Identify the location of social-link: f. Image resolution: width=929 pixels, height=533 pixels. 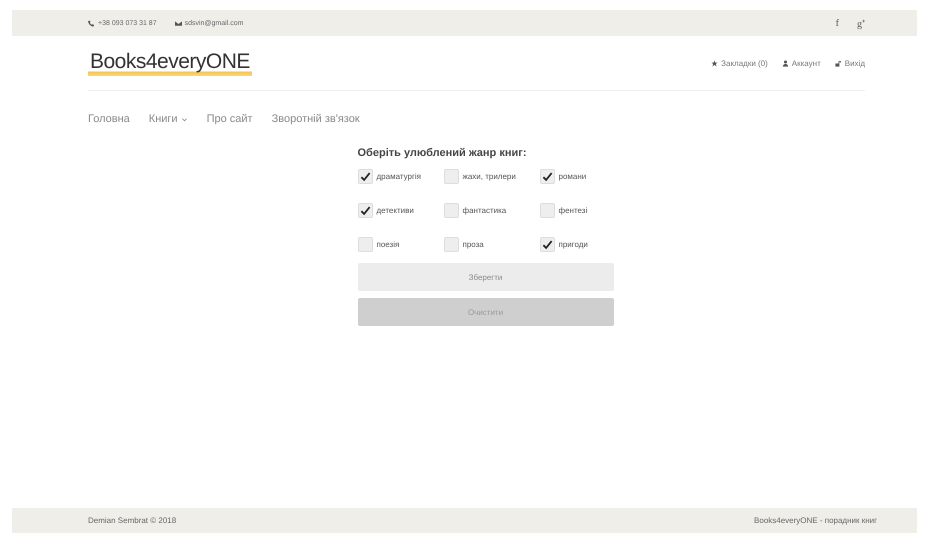
(837, 23).